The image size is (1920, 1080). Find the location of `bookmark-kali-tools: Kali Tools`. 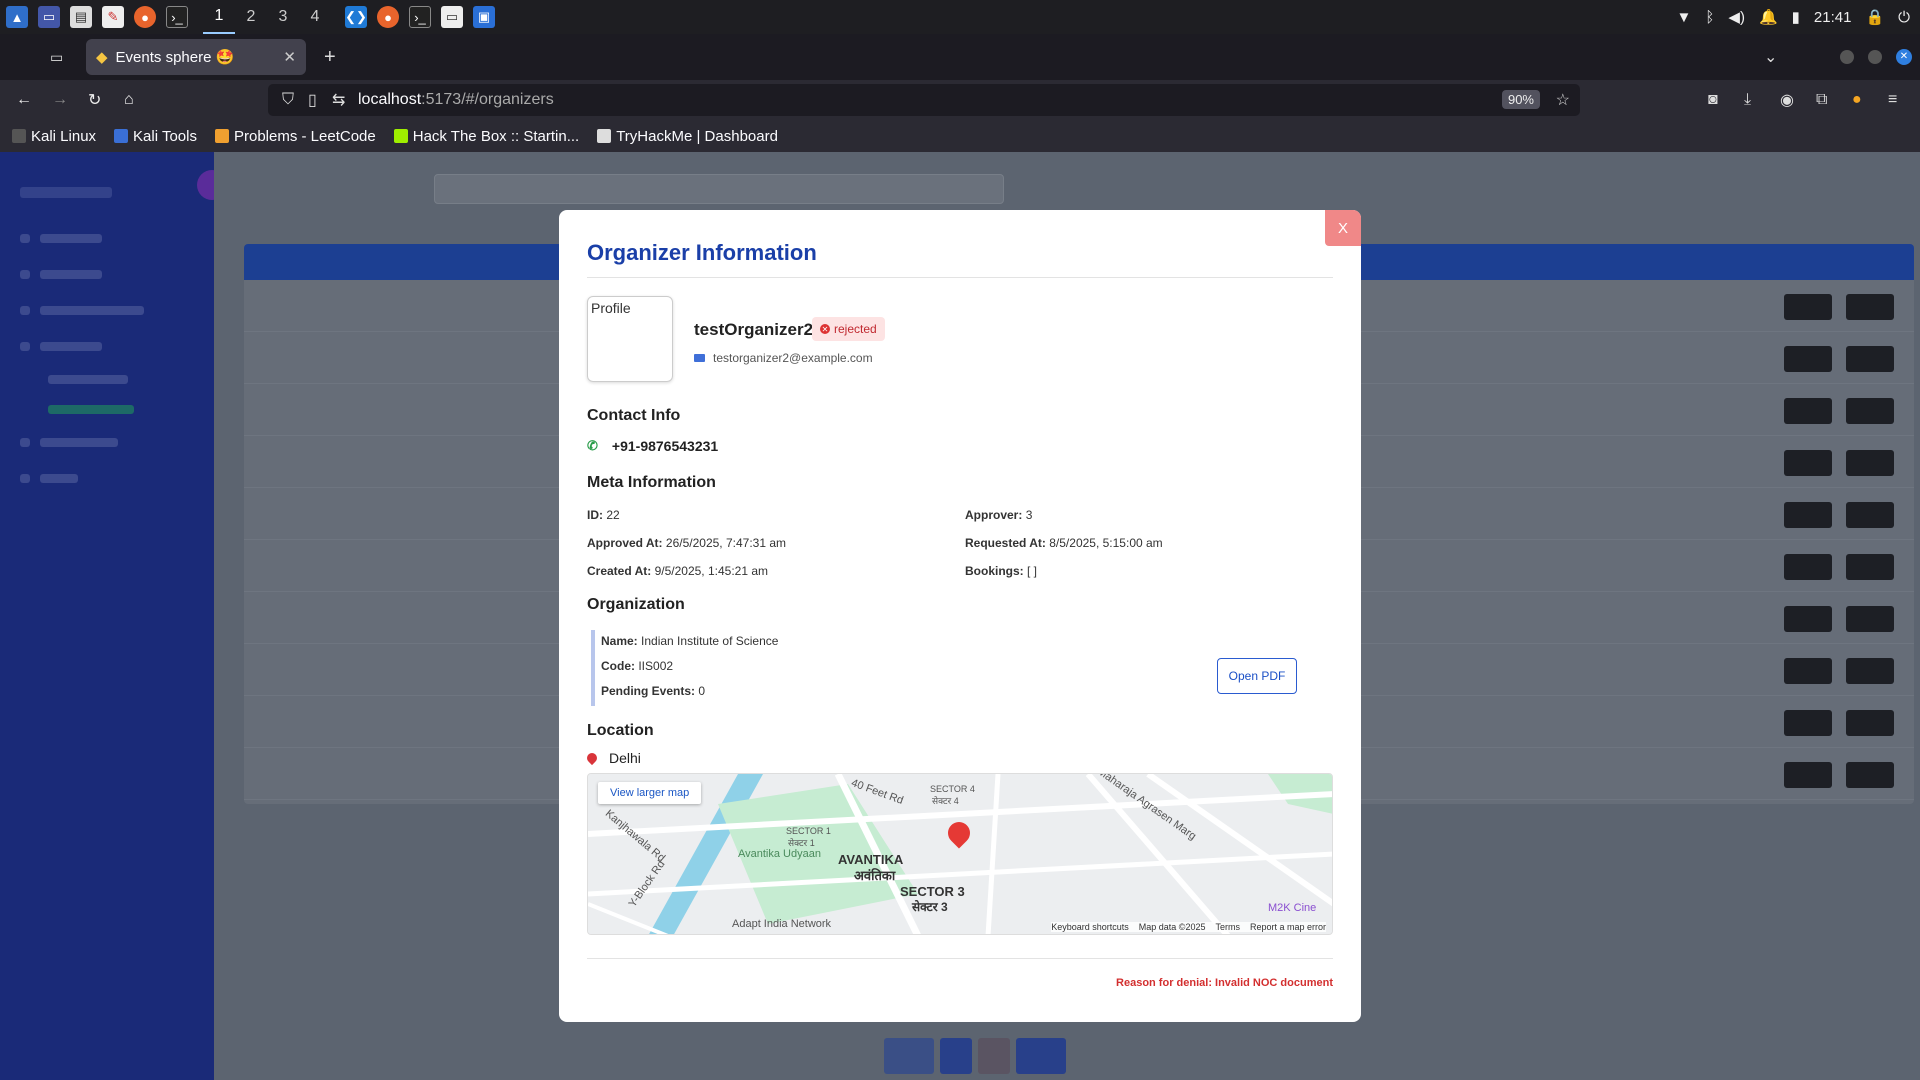

bookmark-kali-tools: Kali Tools is located at coordinates (155, 136).